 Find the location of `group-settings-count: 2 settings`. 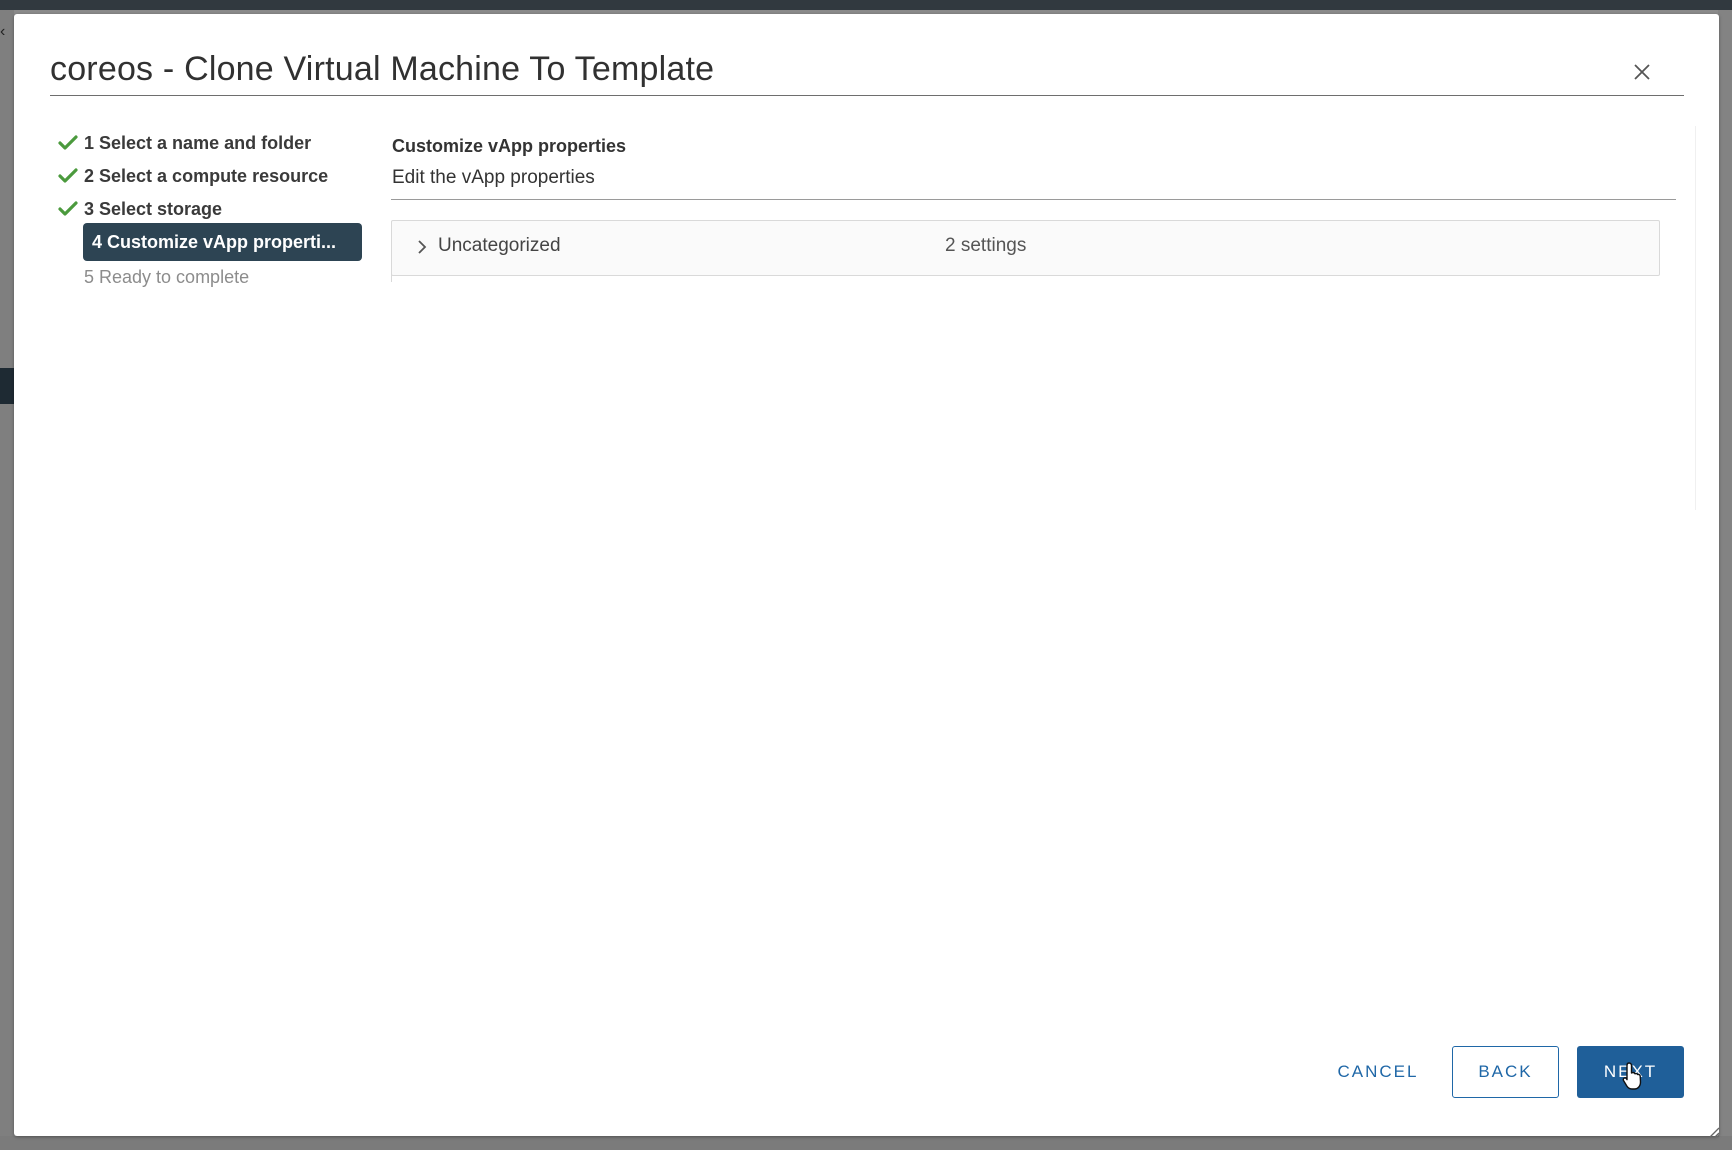

group-settings-count: 2 settings is located at coordinates (986, 245).